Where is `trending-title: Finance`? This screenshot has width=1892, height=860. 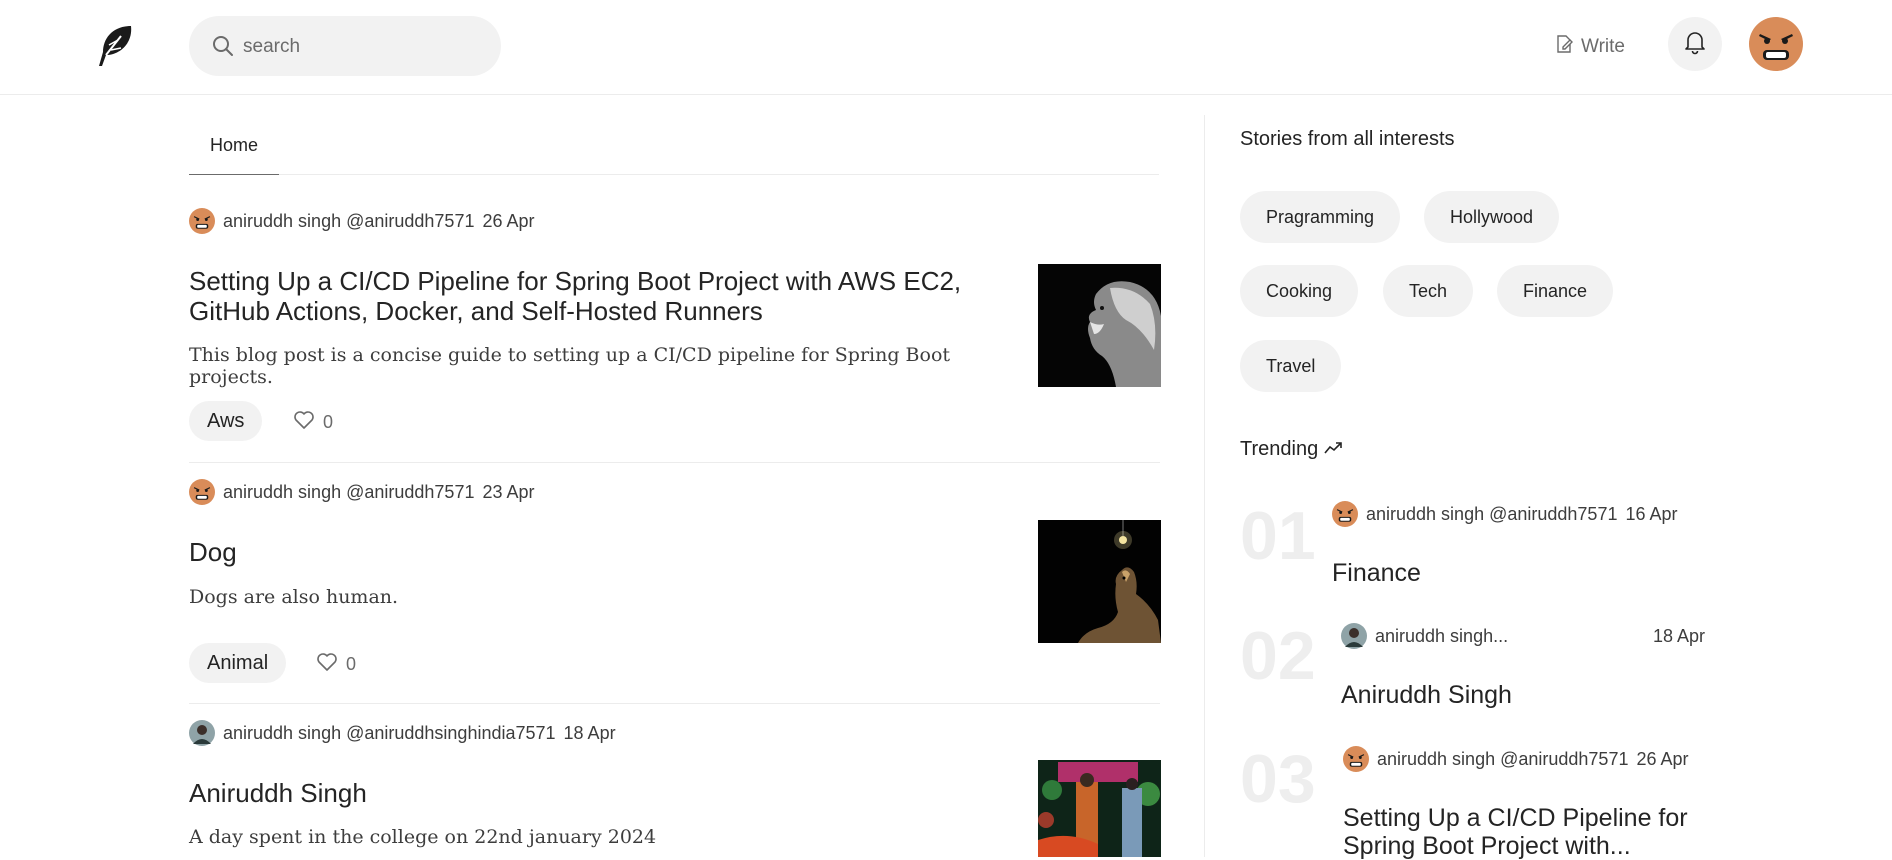 trending-title: Finance is located at coordinates (1376, 573).